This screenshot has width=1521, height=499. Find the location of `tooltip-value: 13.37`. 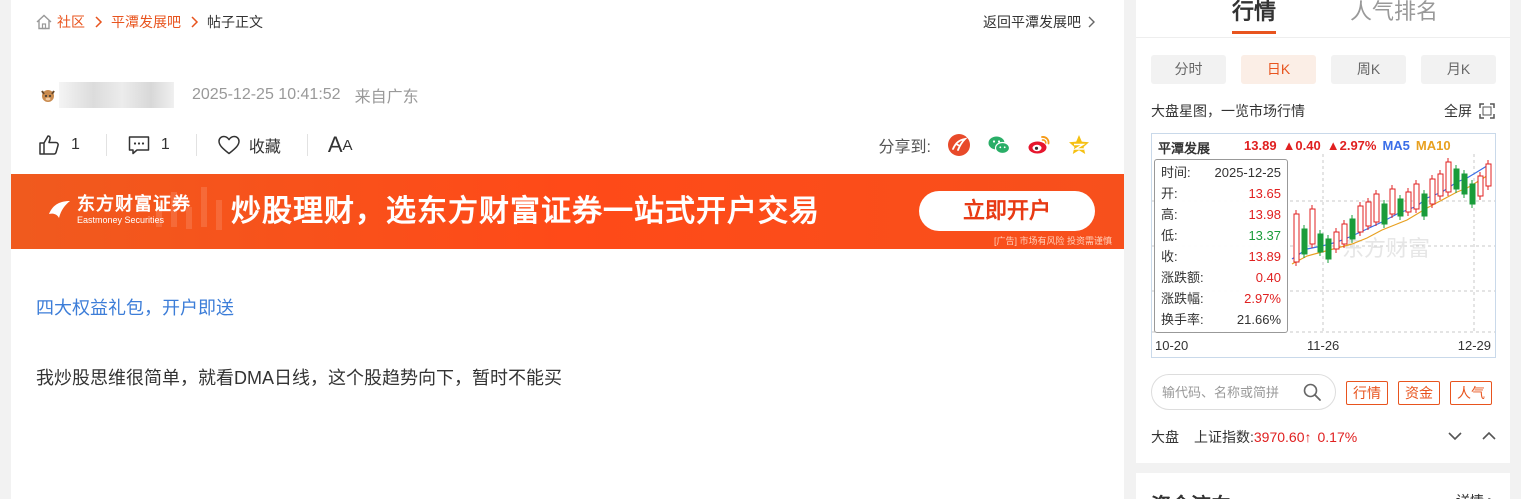

tooltip-value: 13.37 is located at coordinates (1264, 235).